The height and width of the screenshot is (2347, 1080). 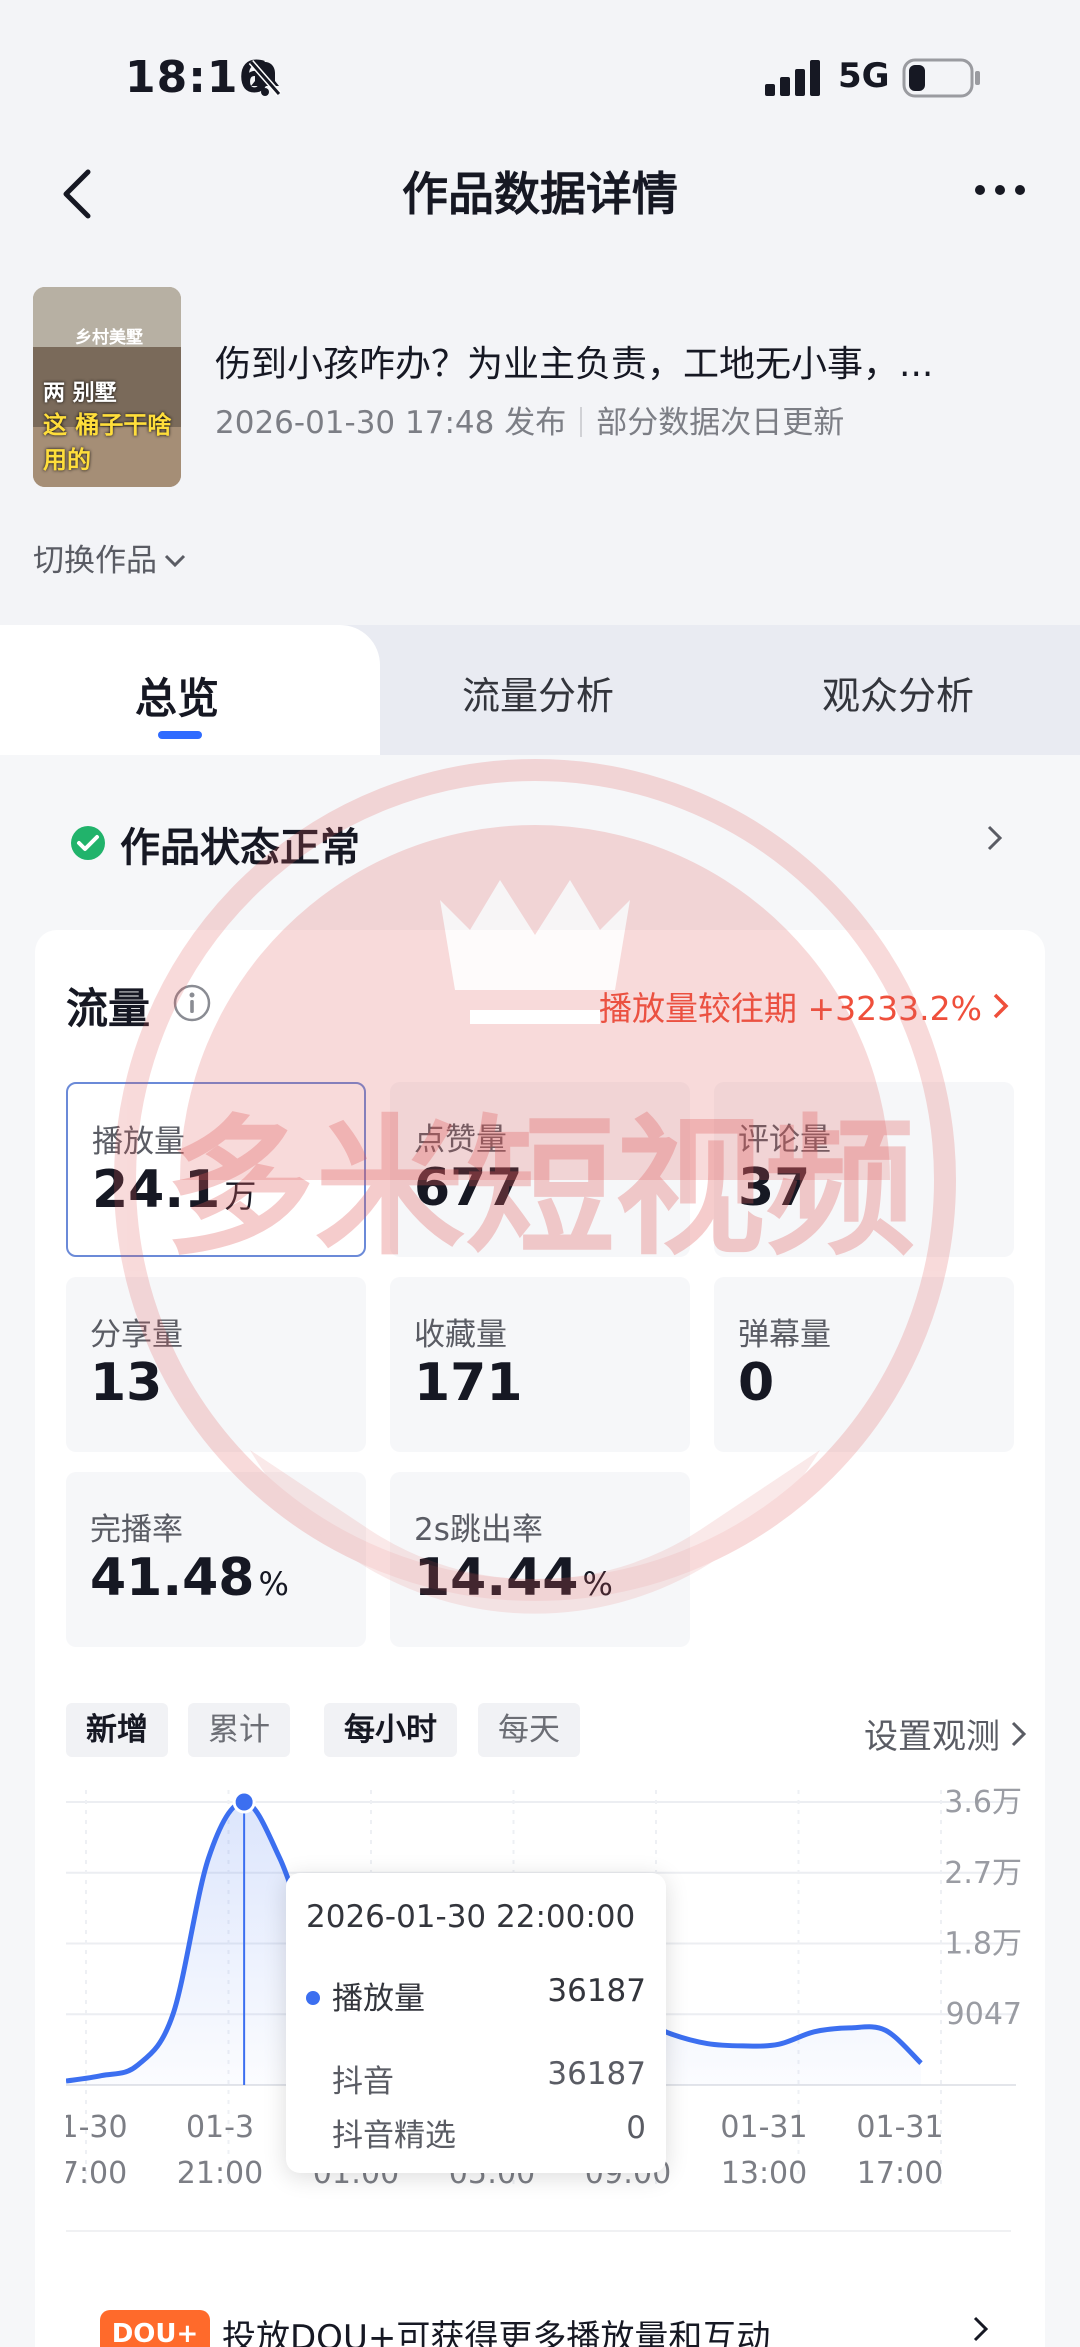 What do you see at coordinates (538, 2231) in the screenshot?
I see `section-divider` at bounding box center [538, 2231].